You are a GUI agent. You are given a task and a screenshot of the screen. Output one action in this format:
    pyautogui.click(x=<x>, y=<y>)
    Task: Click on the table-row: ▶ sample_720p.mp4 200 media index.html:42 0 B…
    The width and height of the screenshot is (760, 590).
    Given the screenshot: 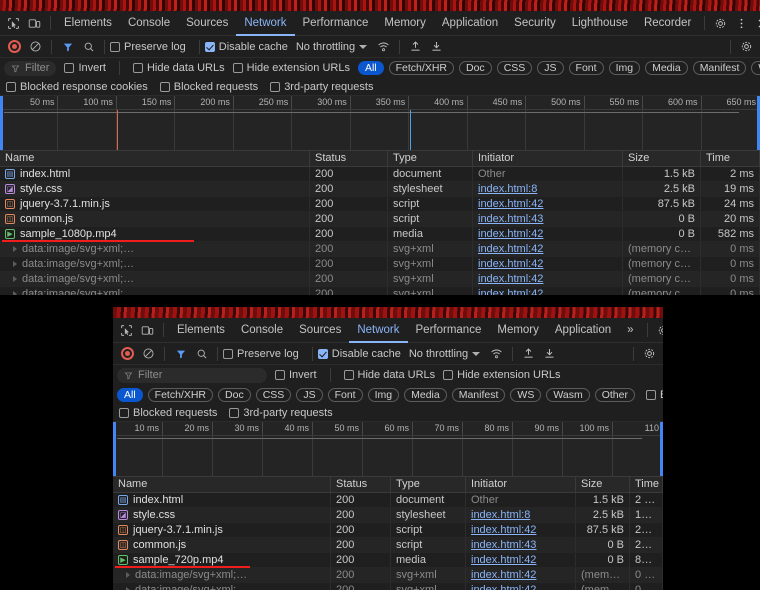 What is the action you would take?
    pyautogui.click(x=388, y=560)
    